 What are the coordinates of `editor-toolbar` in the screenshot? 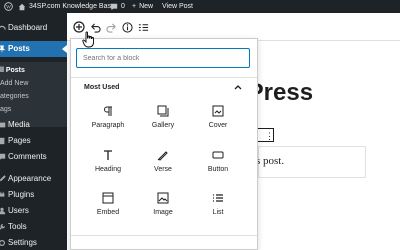 It's located at (233, 27).